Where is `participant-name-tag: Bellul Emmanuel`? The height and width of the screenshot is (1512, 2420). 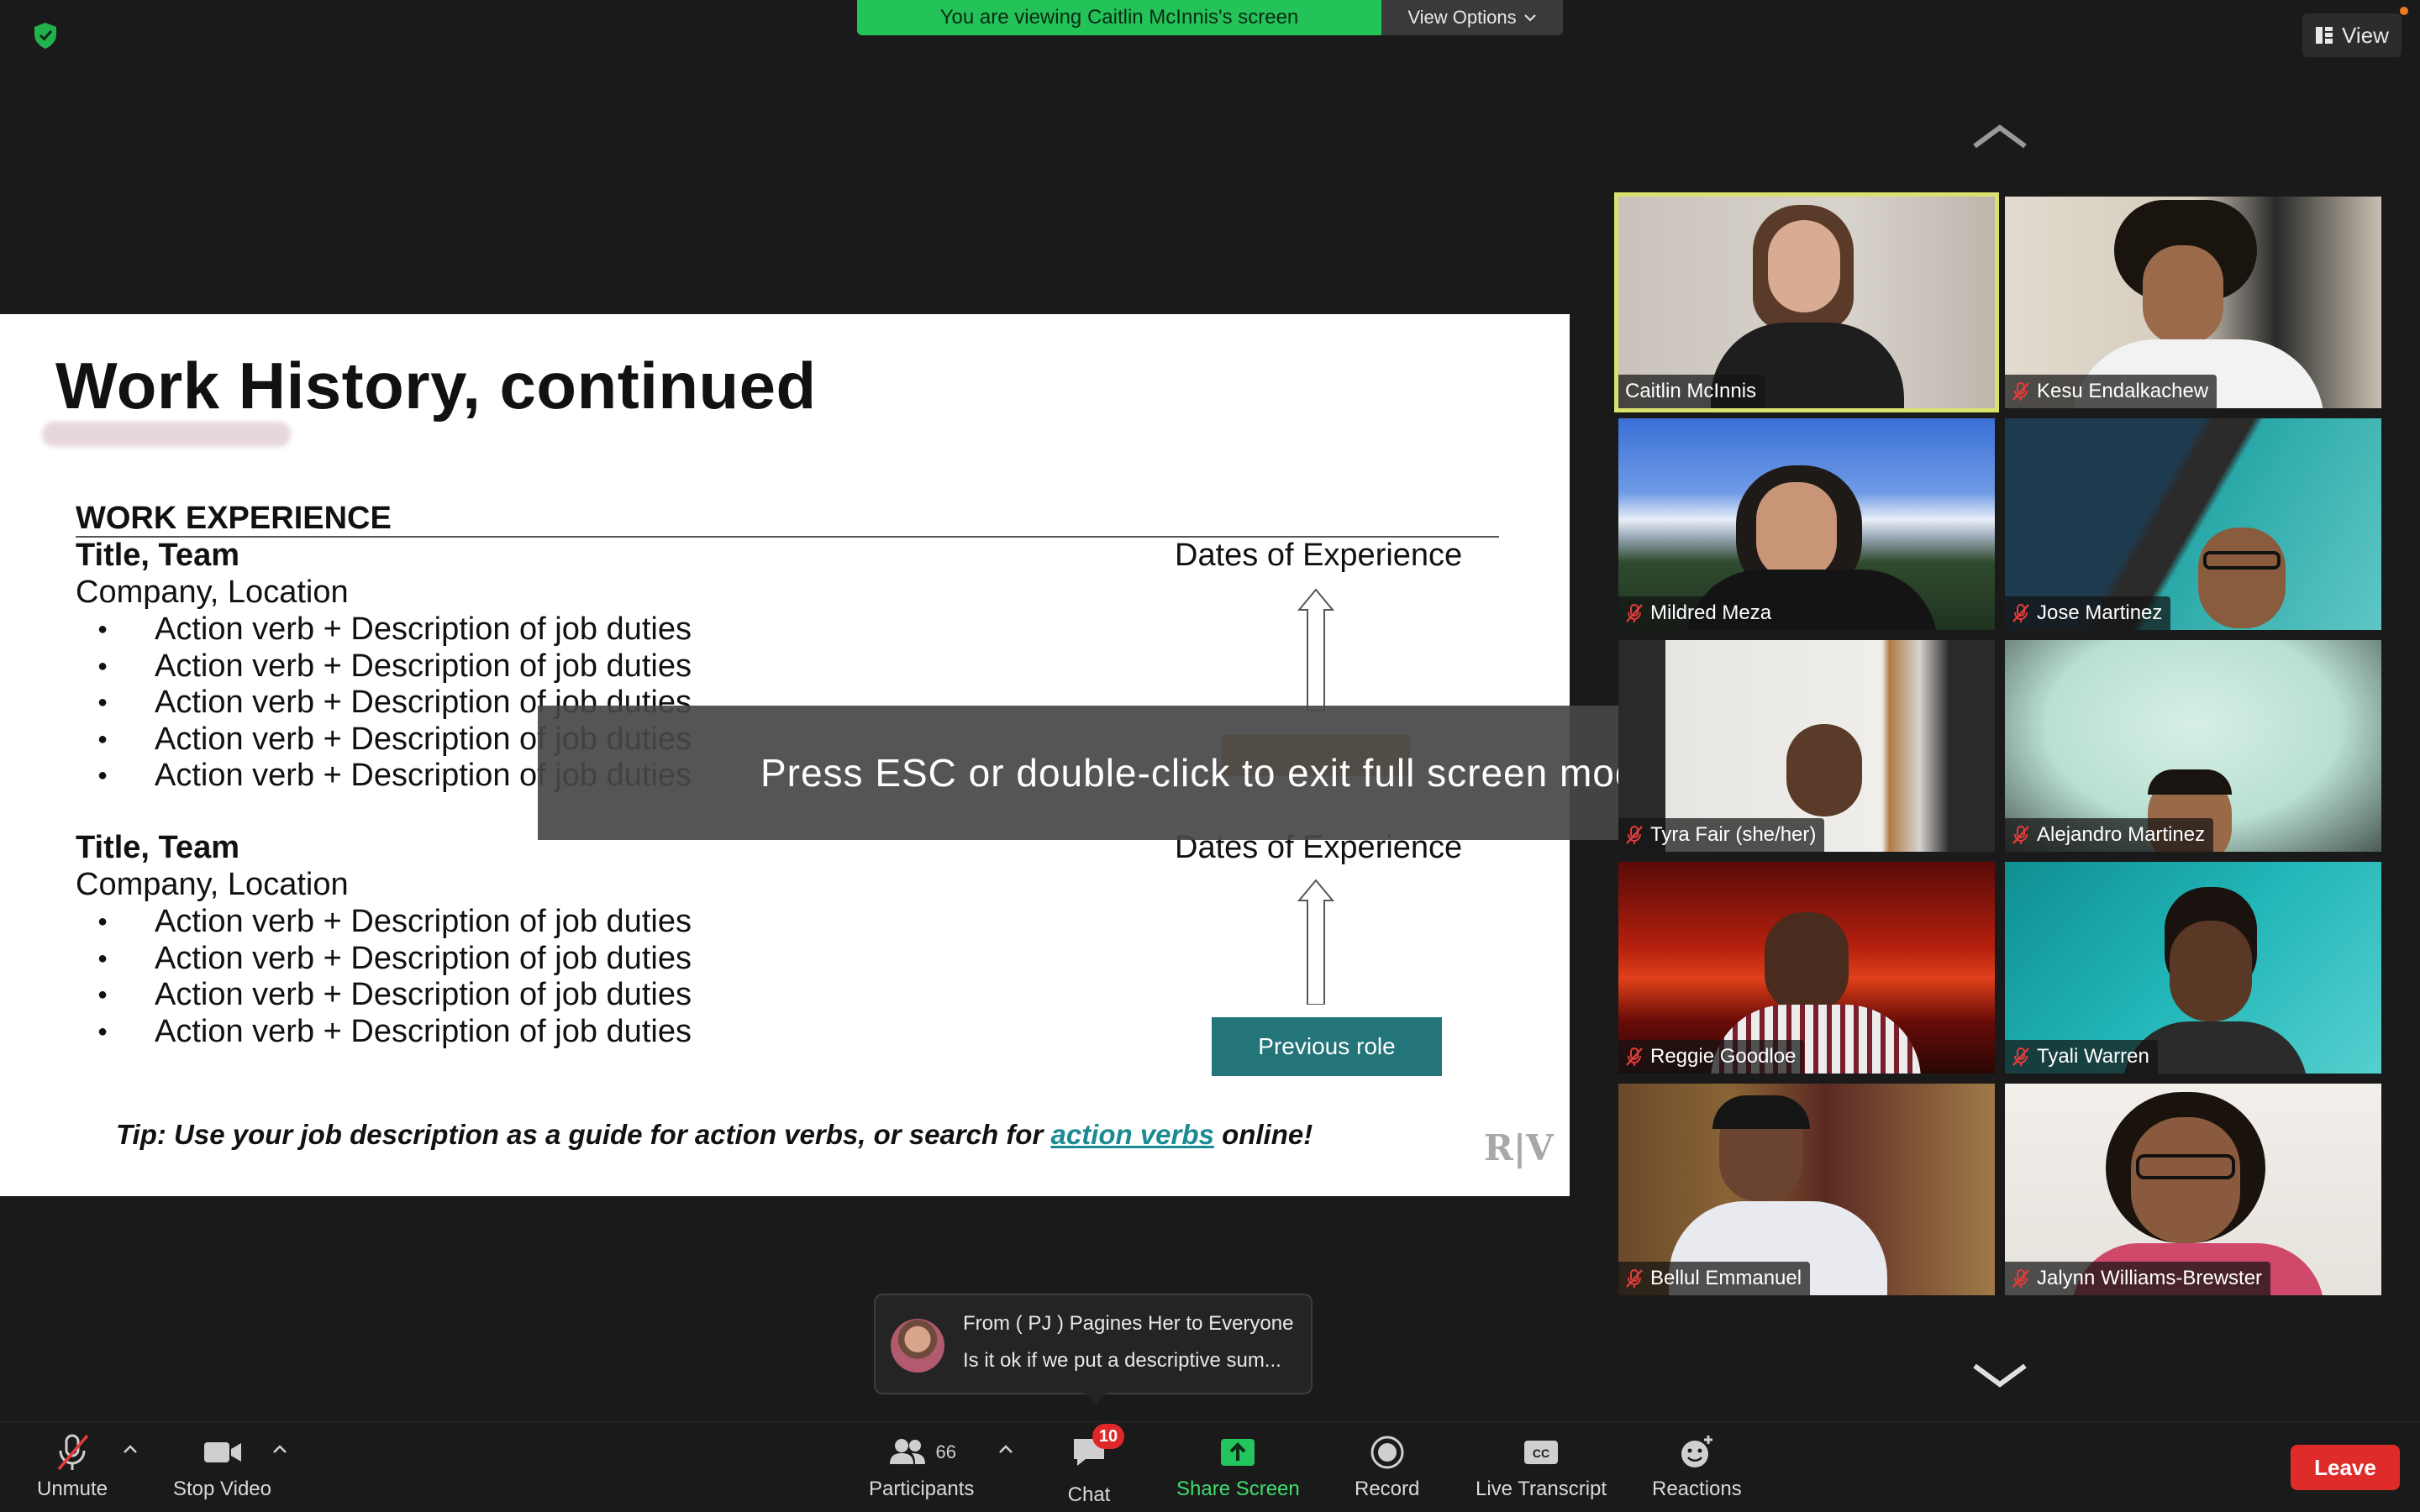
participant-name-tag: Bellul Emmanuel is located at coordinates (1714, 1278).